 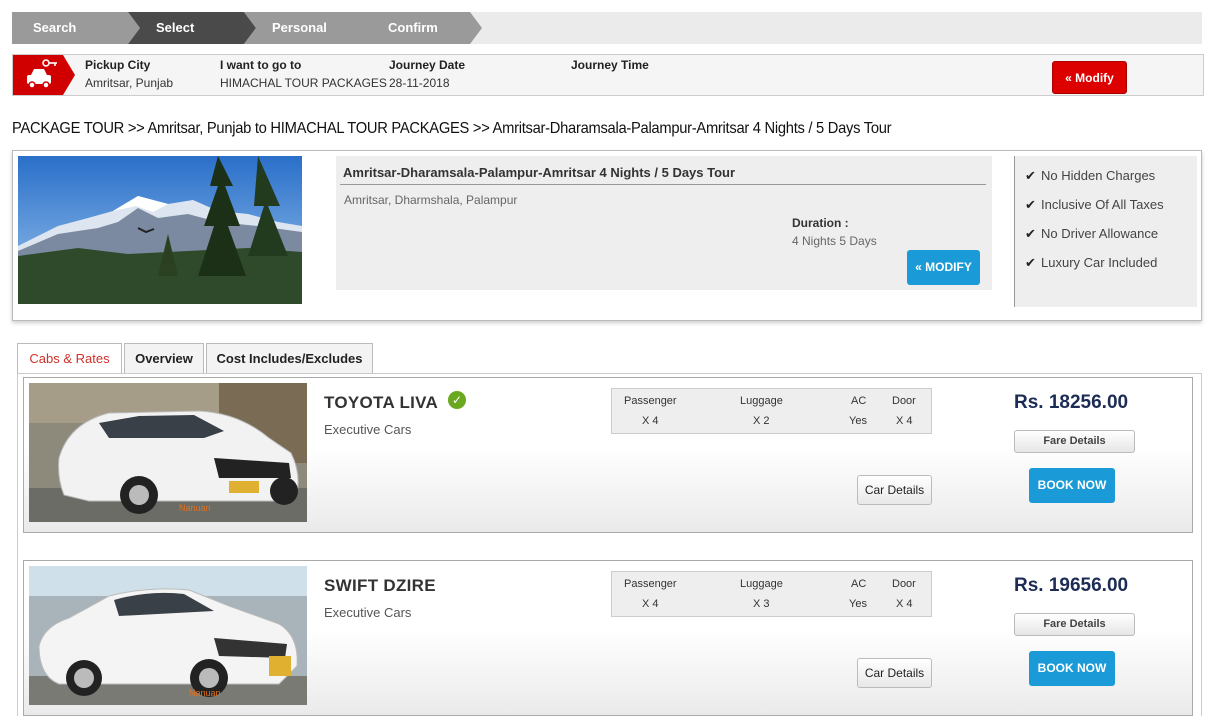 I want to click on spec-luggage-value: X 2, so click(x=761, y=421).